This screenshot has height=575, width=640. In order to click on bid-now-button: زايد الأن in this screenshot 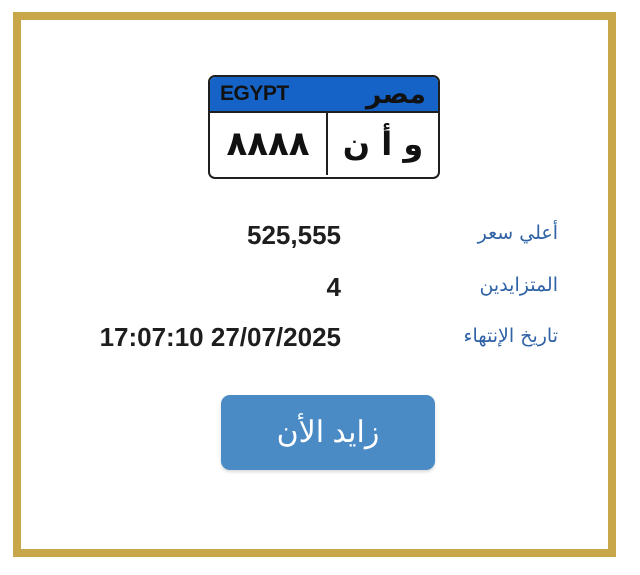, I will do `click(328, 432)`.